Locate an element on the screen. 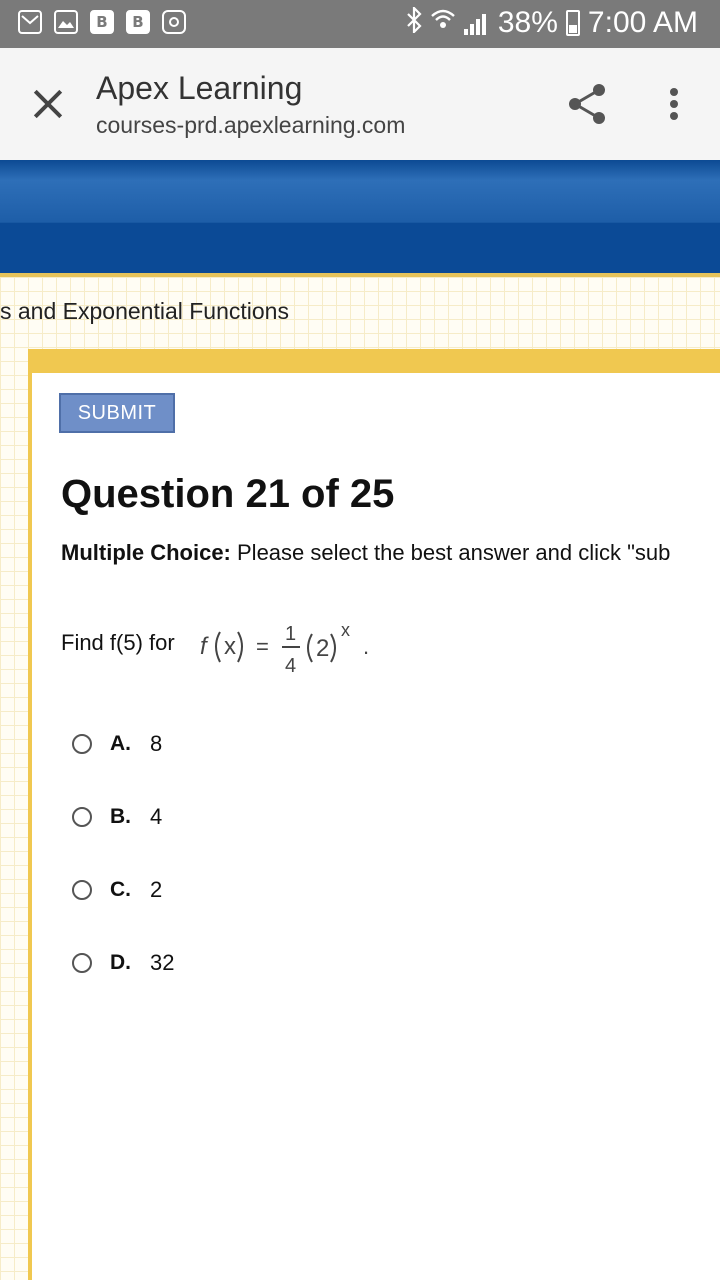 Image resolution: width=720 pixels, height=1280 pixels. question-panel-header is located at coordinates (374, 361).